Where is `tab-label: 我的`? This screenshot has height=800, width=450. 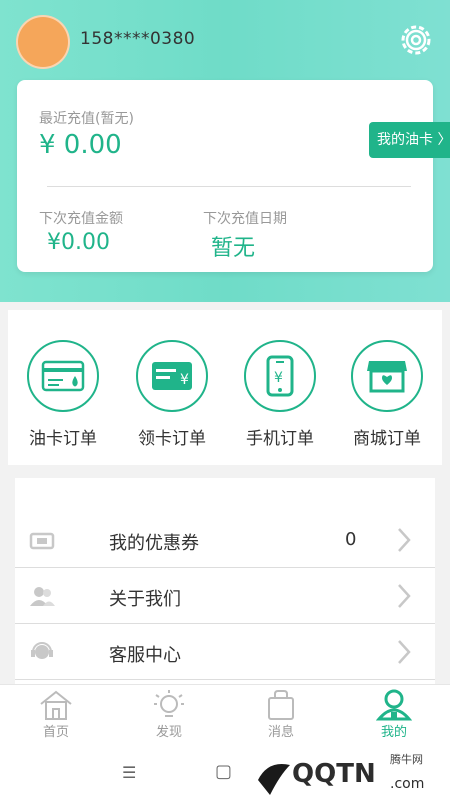 tab-label: 我的 is located at coordinates (393, 732).